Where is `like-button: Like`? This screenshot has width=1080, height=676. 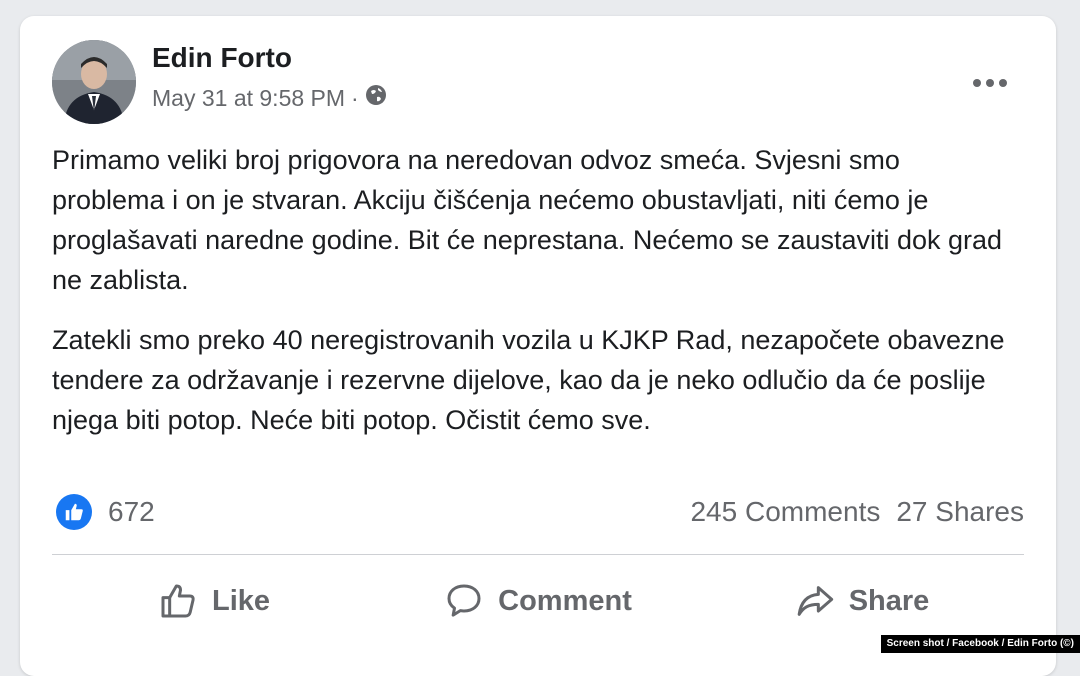 like-button: Like is located at coordinates (214, 601).